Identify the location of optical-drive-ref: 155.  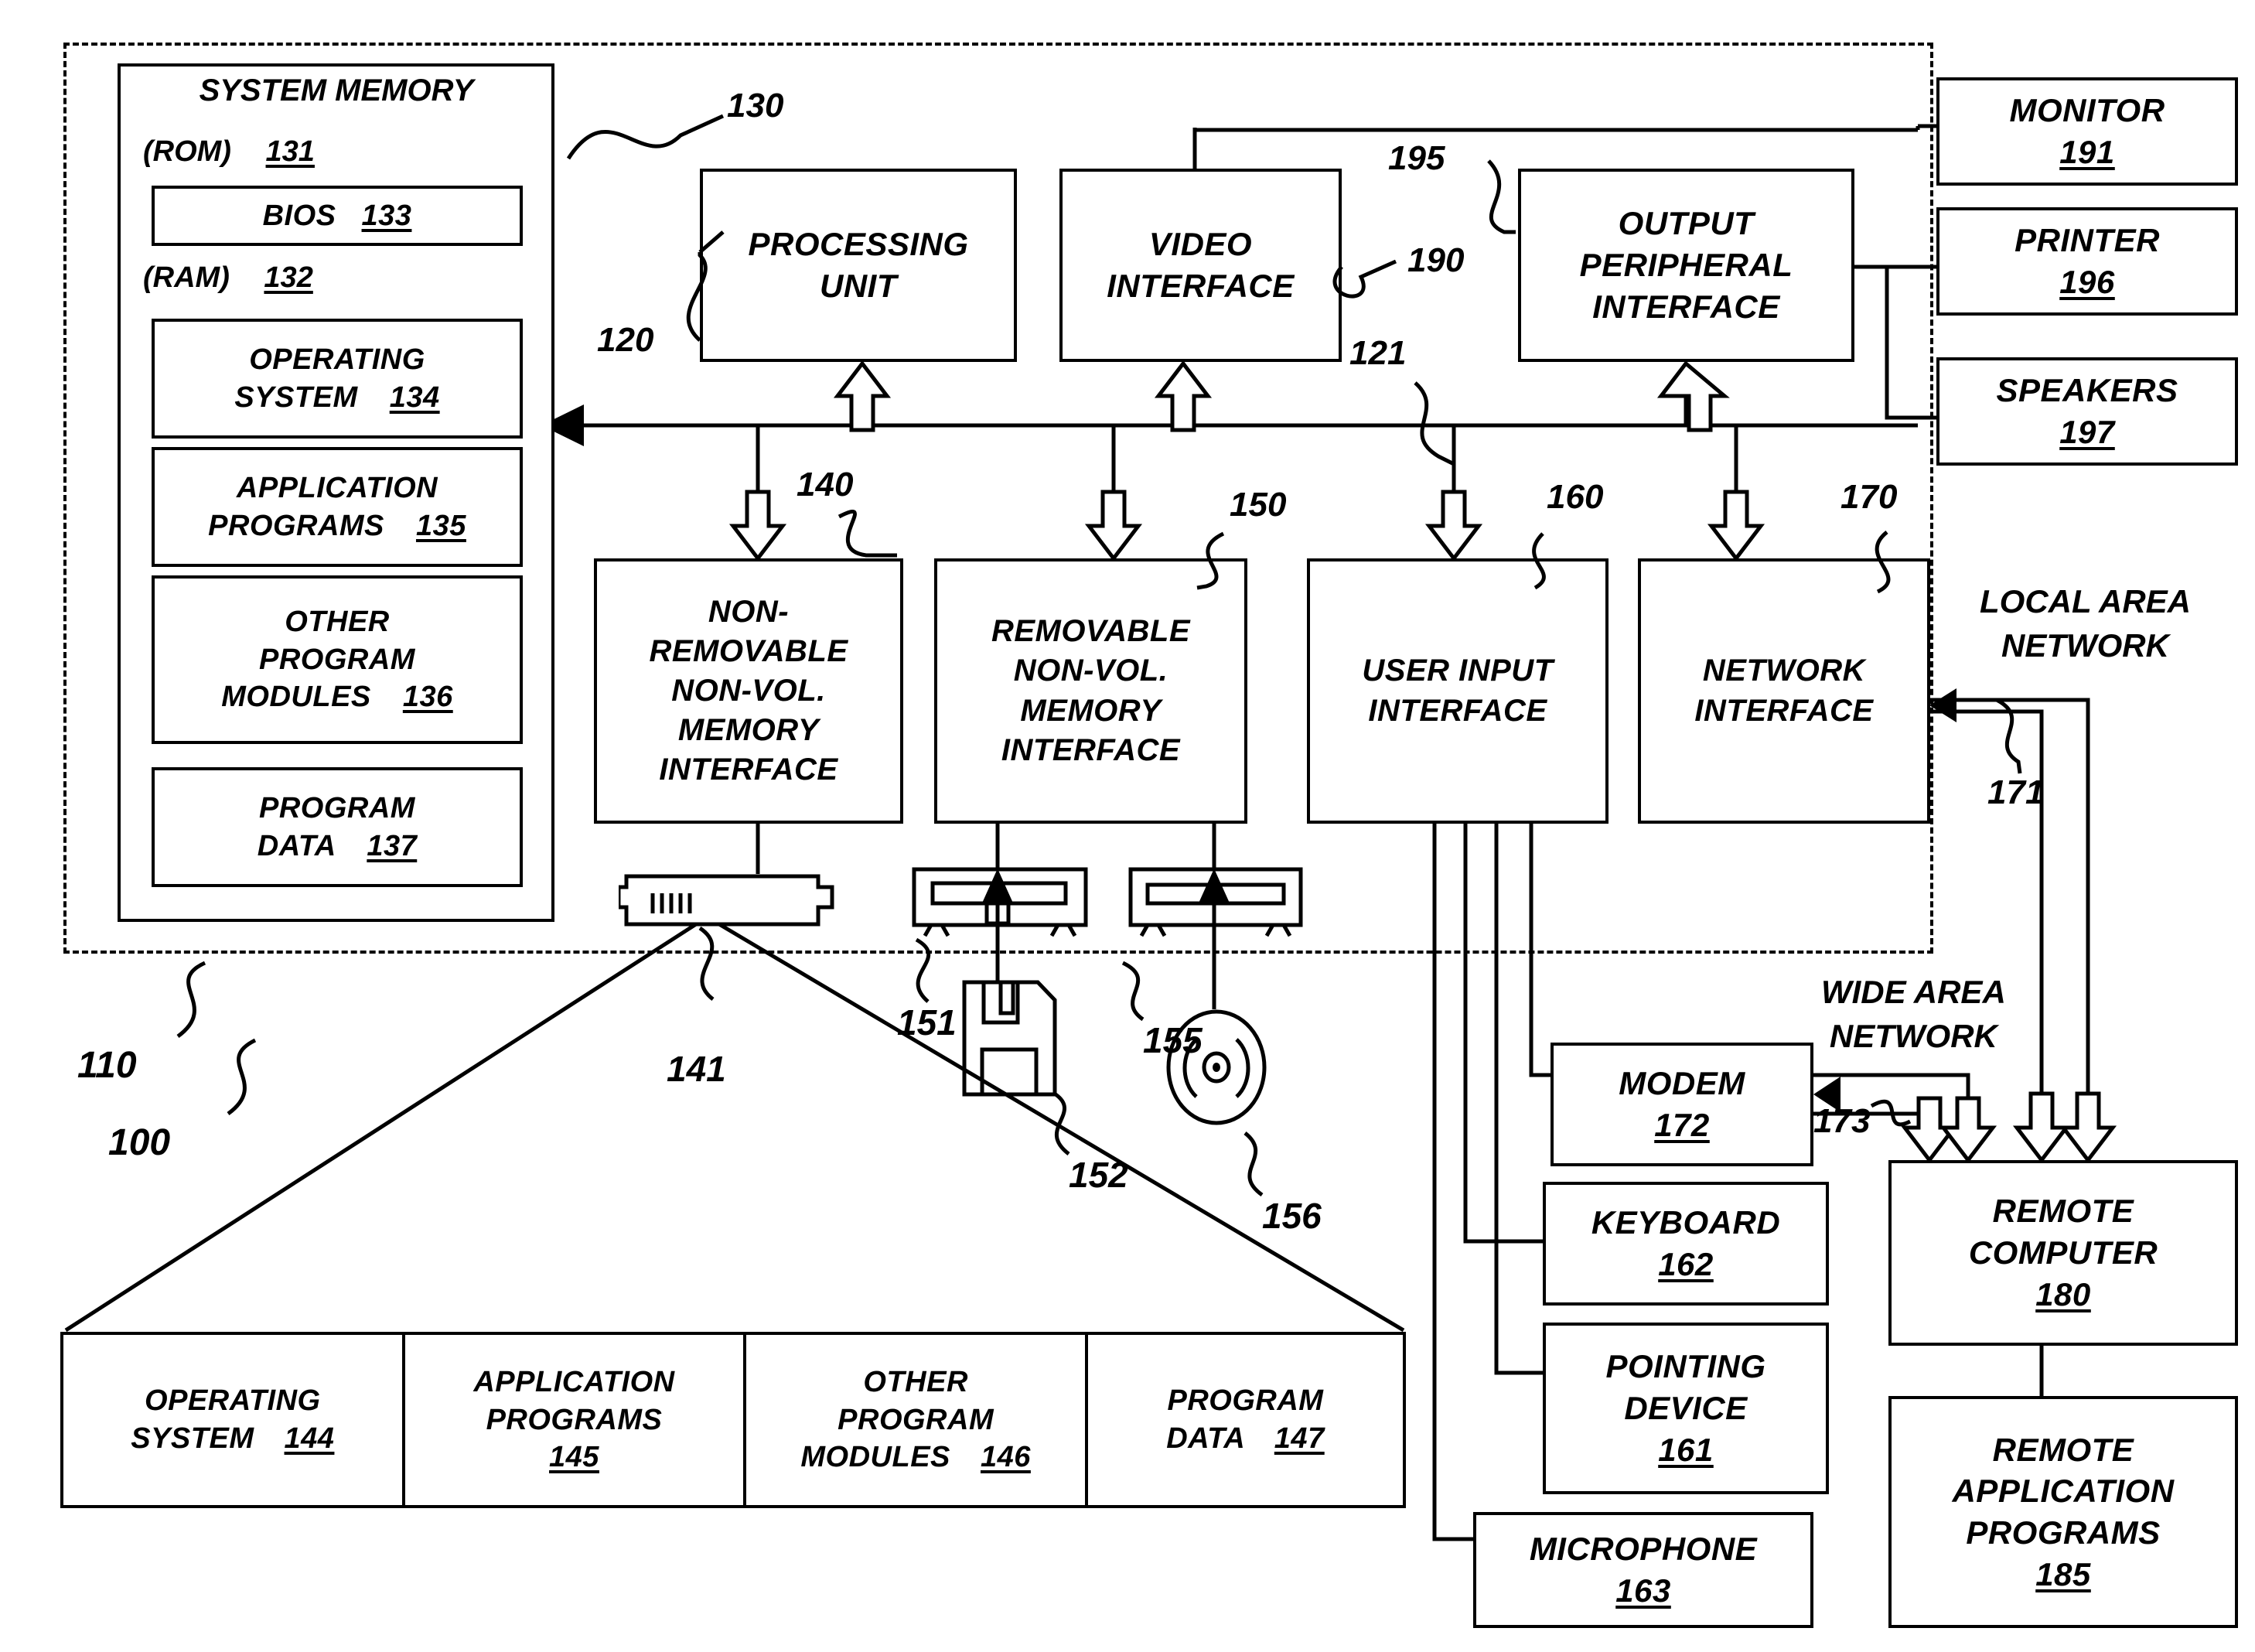
(1173, 1040).